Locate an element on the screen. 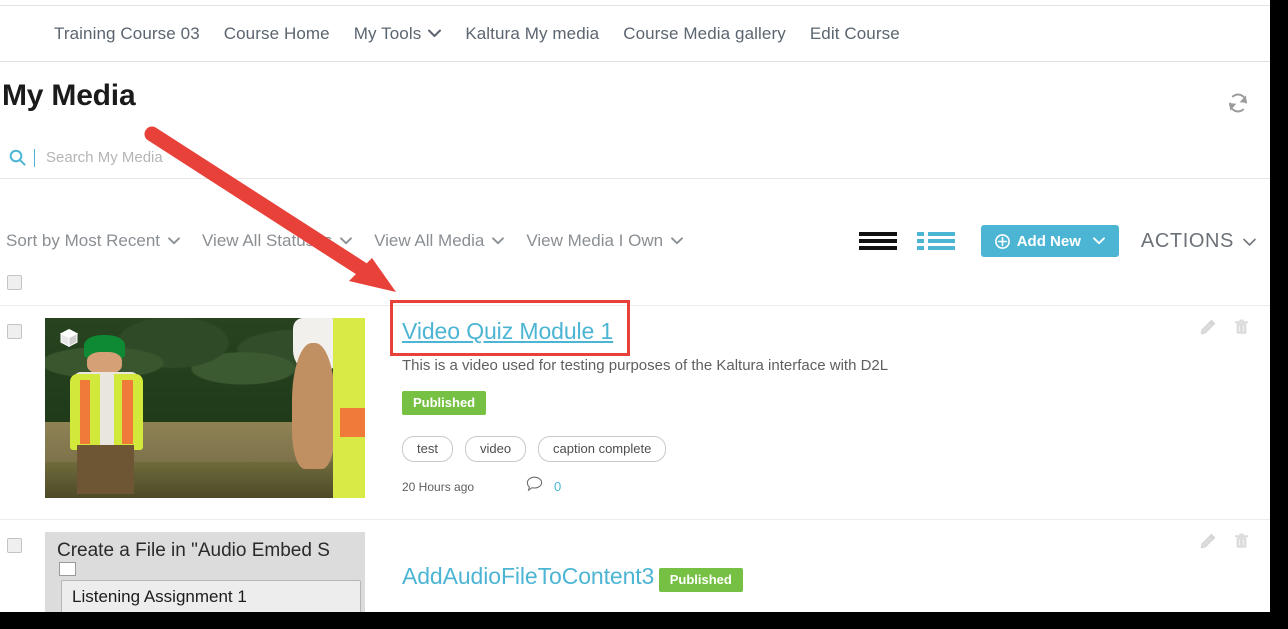 The width and height of the screenshot is (1288, 629). actions-menu-button: ACTIONS is located at coordinates (1198, 241).